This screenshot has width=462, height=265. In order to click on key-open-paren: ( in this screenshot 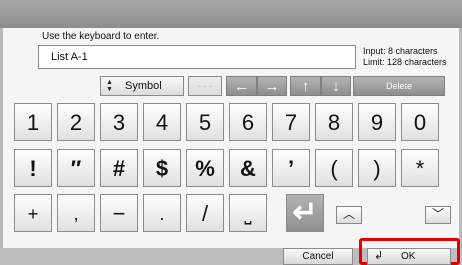, I will do `click(334, 168)`.